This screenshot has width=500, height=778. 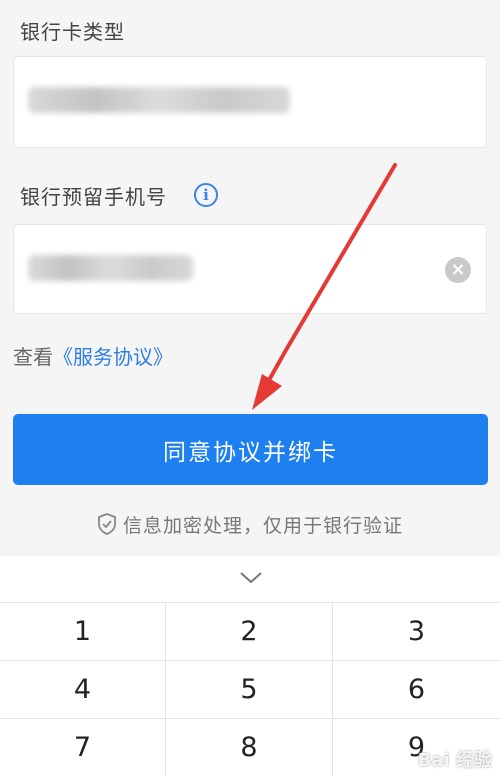 I want to click on agree-and-bind-button: 同意协议并绑卡, so click(x=250, y=449).